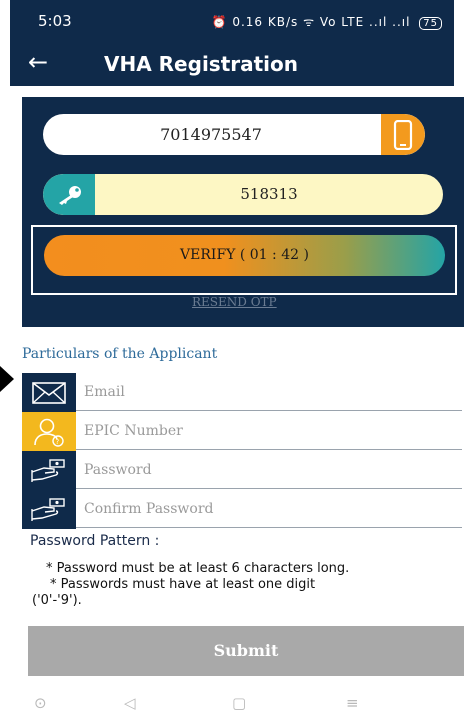  I want to click on key-button, so click(69, 194).